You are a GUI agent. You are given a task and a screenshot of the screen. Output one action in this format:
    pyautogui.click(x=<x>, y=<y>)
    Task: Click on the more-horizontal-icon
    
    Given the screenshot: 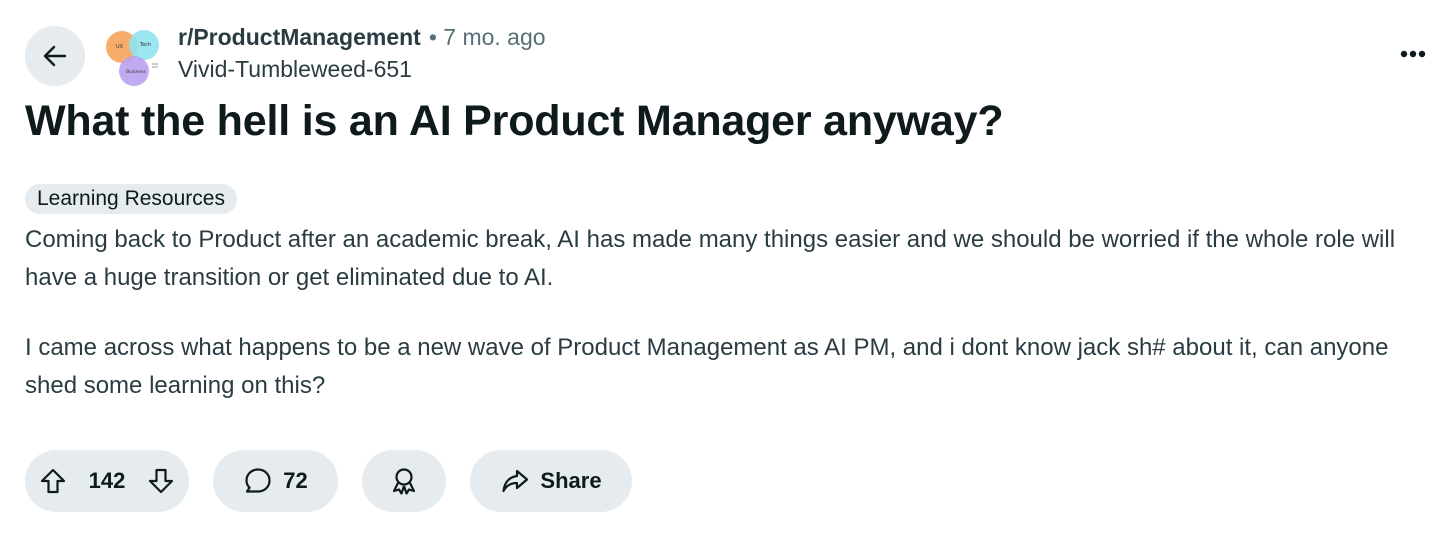 What is the action you would take?
    pyautogui.click(x=1413, y=54)
    